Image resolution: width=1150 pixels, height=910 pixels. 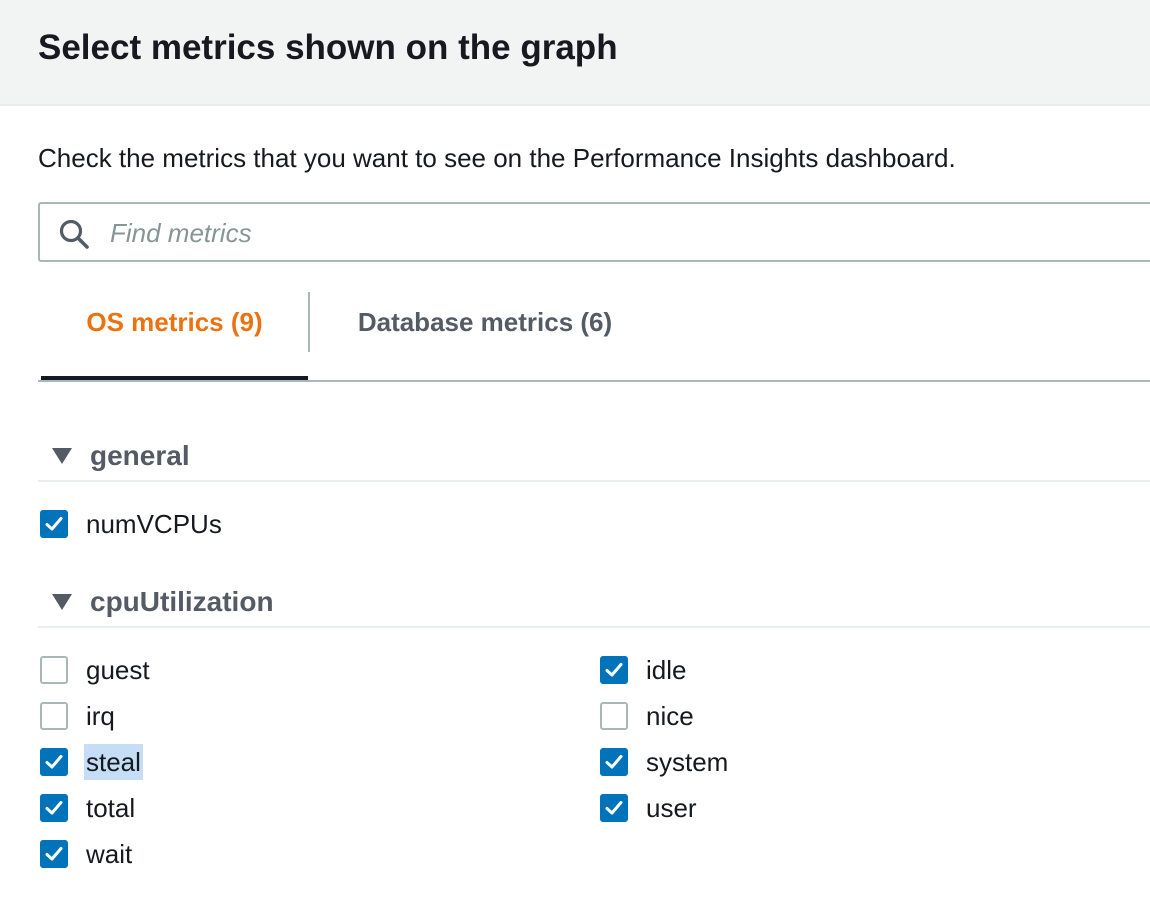 What do you see at coordinates (74, 234) in the screenshot?
I see `search-icon` at bounding box center [74, 234].